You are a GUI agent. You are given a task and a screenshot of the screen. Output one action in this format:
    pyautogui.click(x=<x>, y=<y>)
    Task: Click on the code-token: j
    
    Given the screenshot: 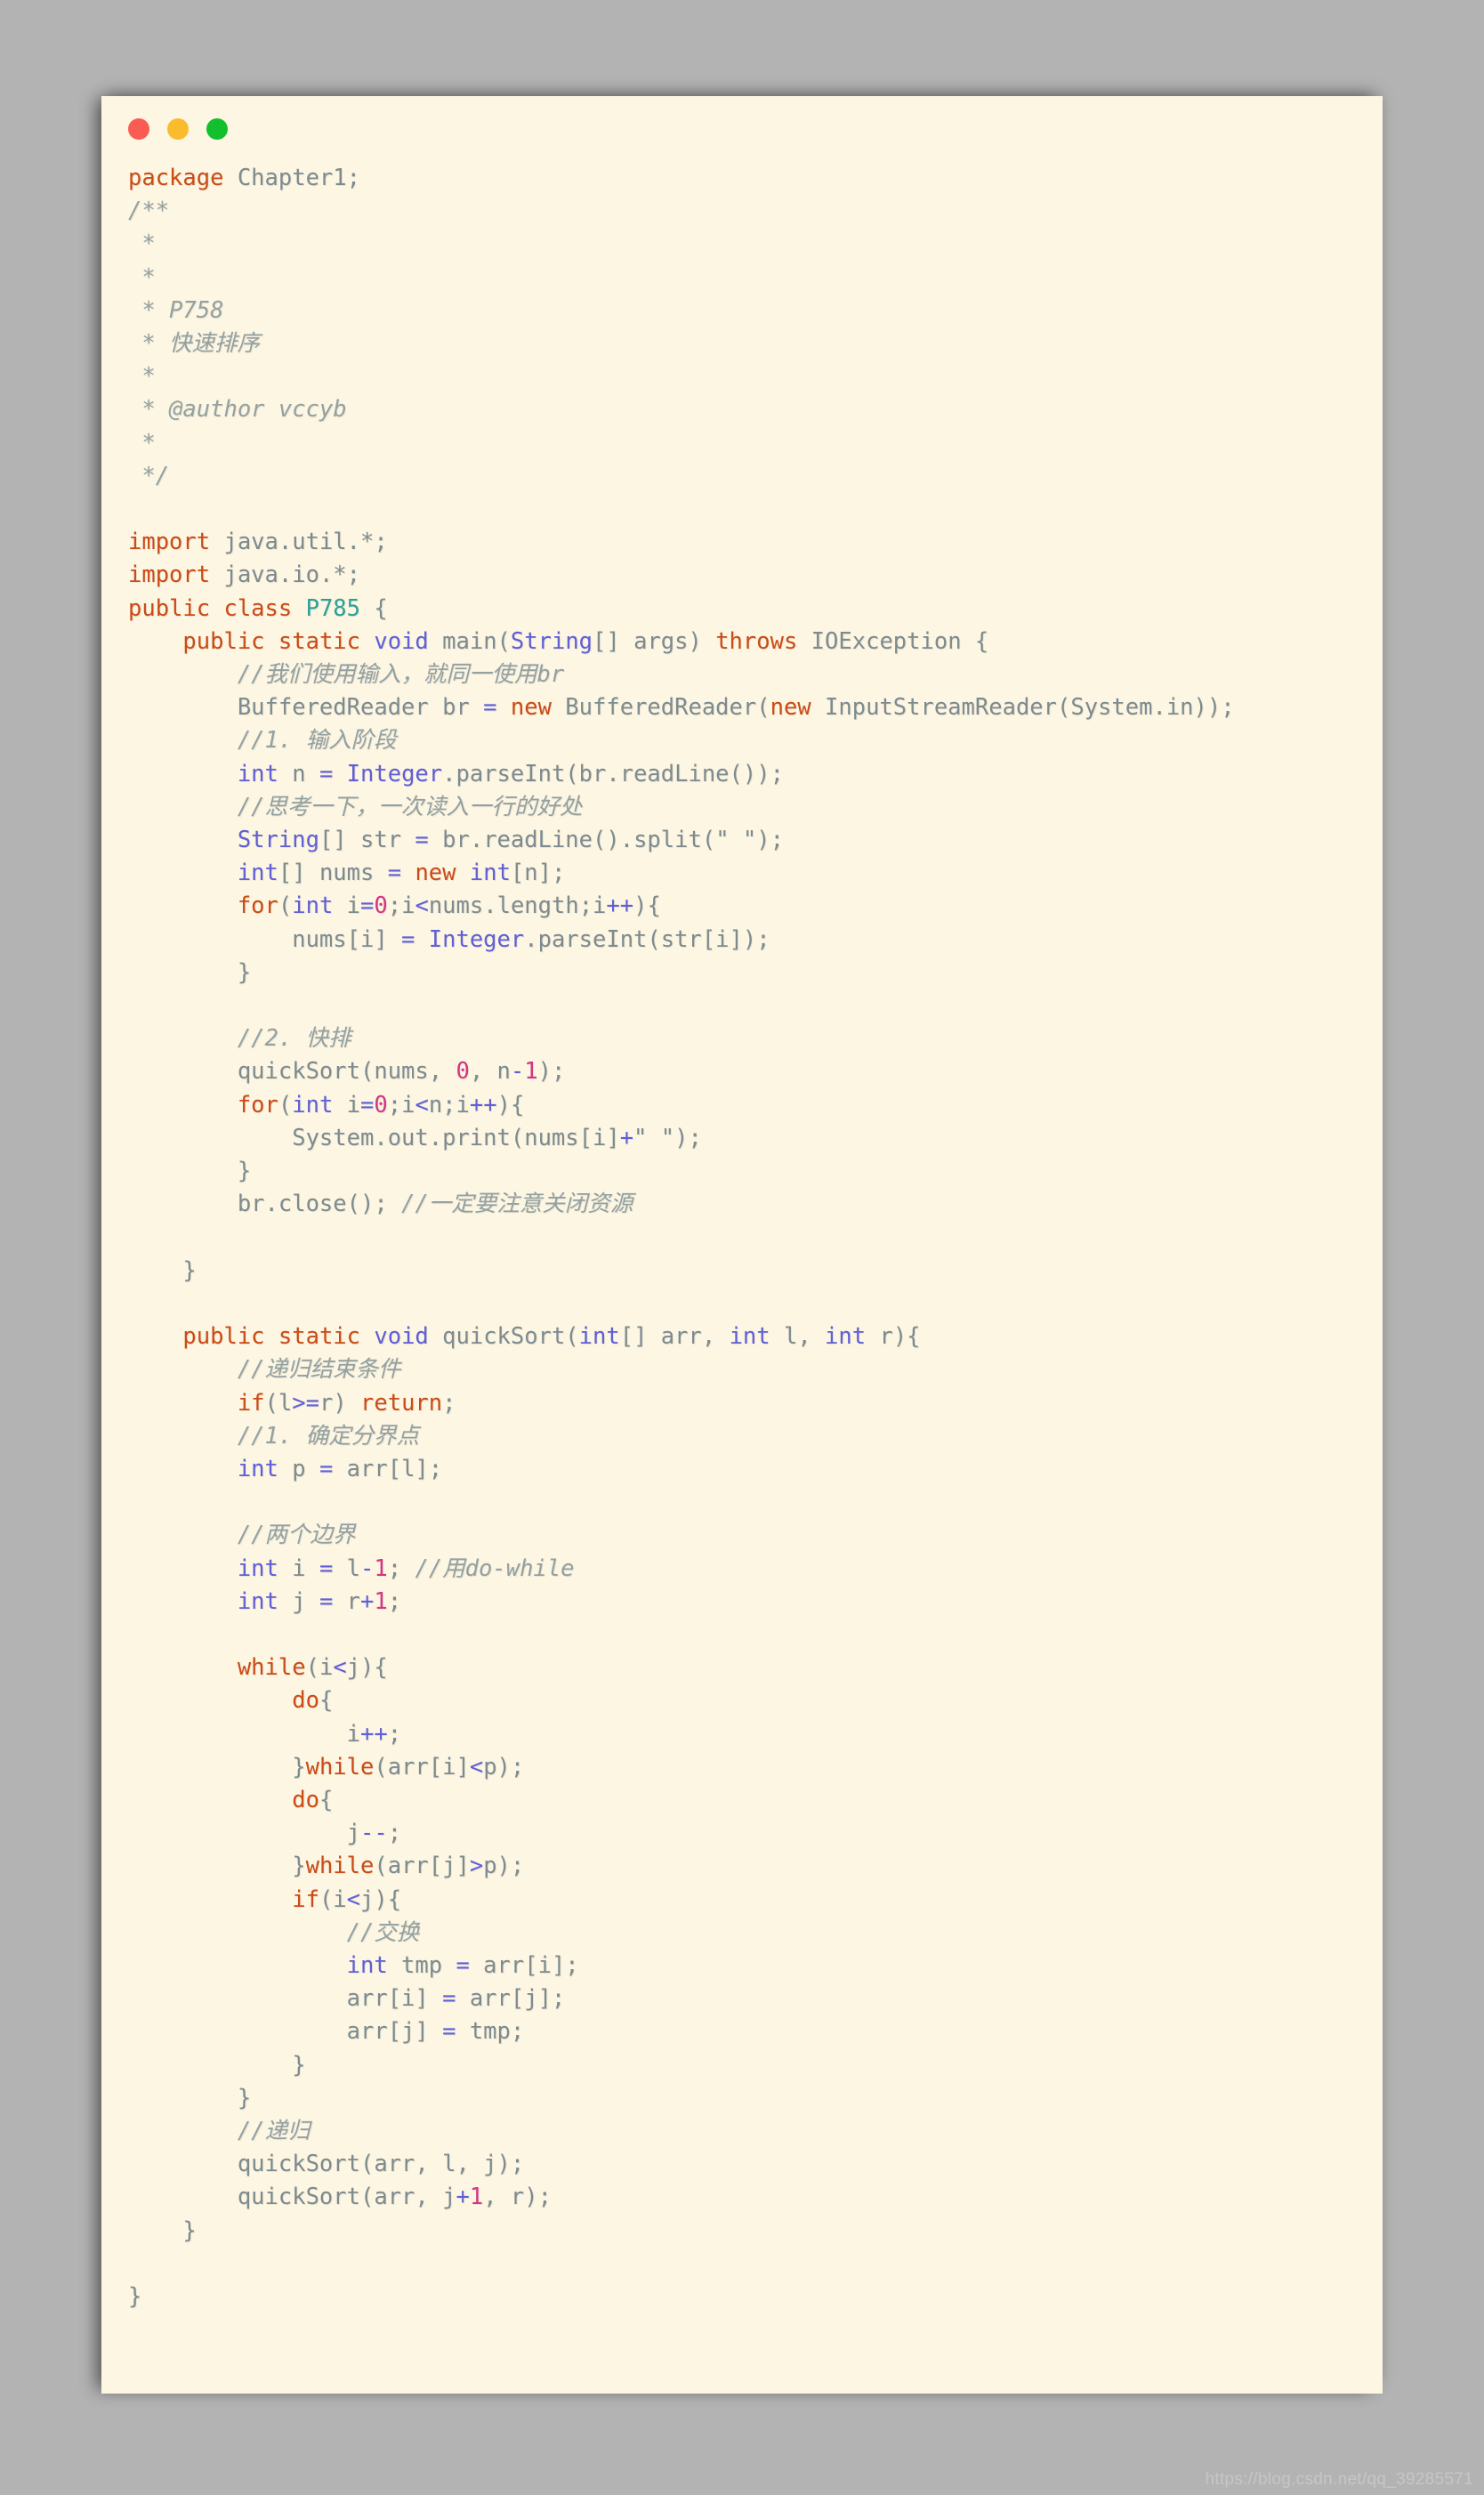 What is the action you would take?
    pyautogui.click(x=298, y=1601)
    